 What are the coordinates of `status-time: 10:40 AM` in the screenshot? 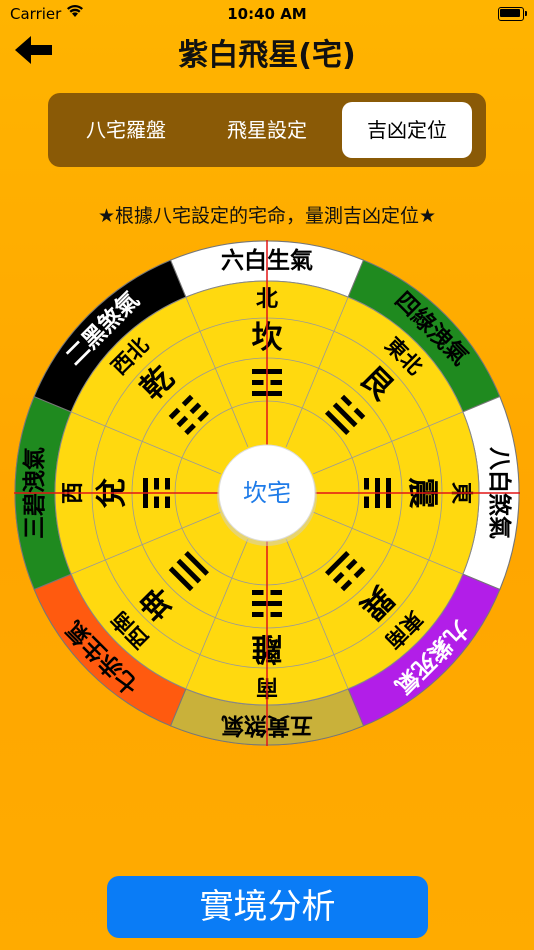 It's located at (267, 14).